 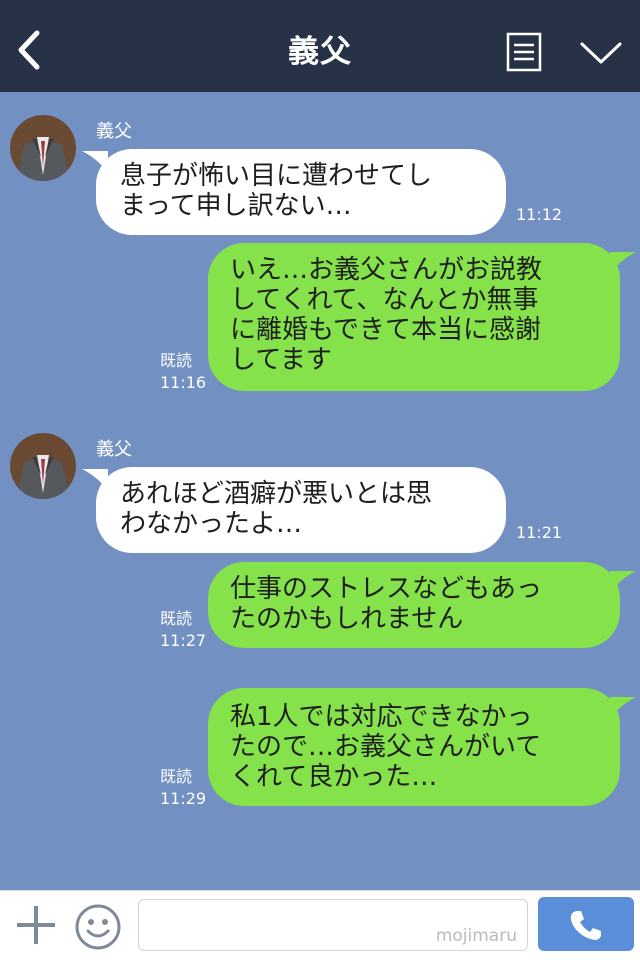 I want to click on message-time: 11:29, so click(x=183, y=798).